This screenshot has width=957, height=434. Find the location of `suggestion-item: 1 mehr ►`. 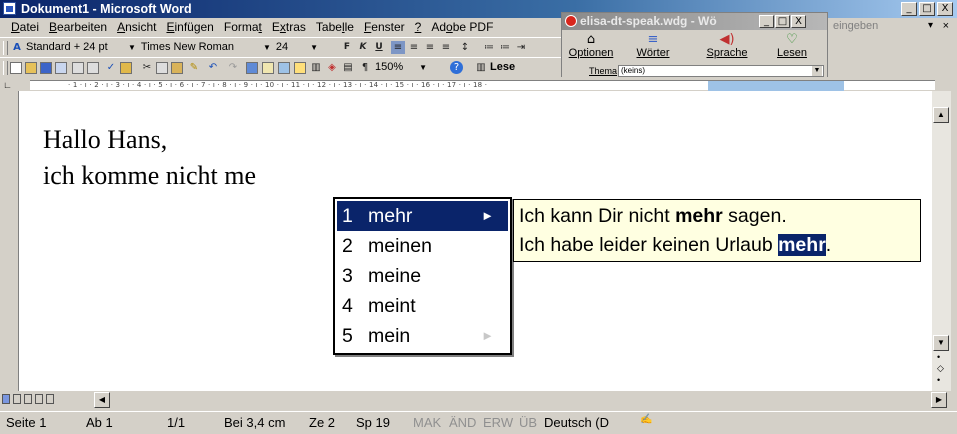

suggestion-item: 1 mehr ► is located at coordinates (422, 216).